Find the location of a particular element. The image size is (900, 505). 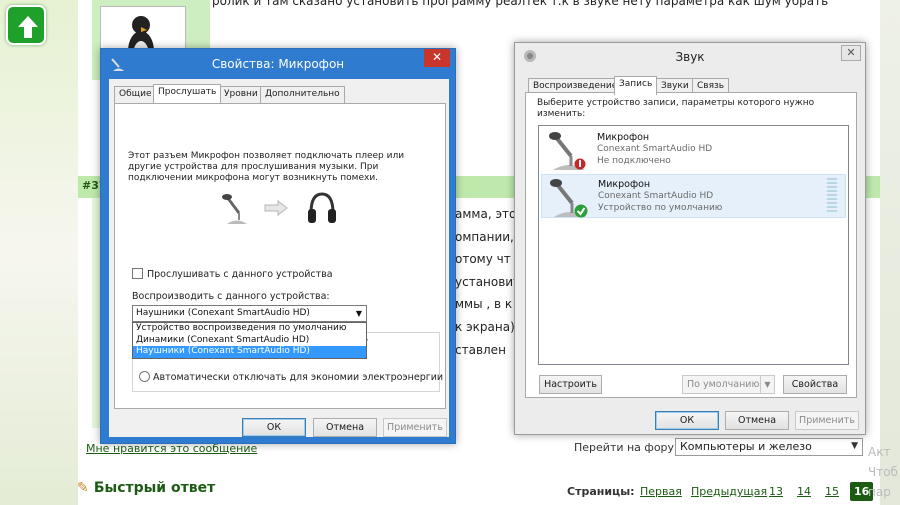

playback-device-dropdown: Наушники (Conexant SmartAudio HD) ▼ is located at coordinates (249, 313).